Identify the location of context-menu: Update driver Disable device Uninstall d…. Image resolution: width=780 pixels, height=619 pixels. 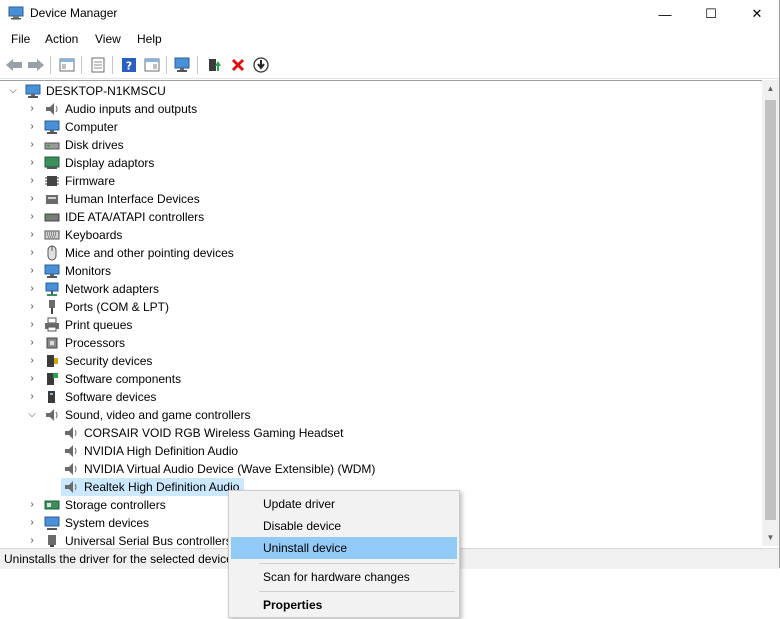
(344, 554).